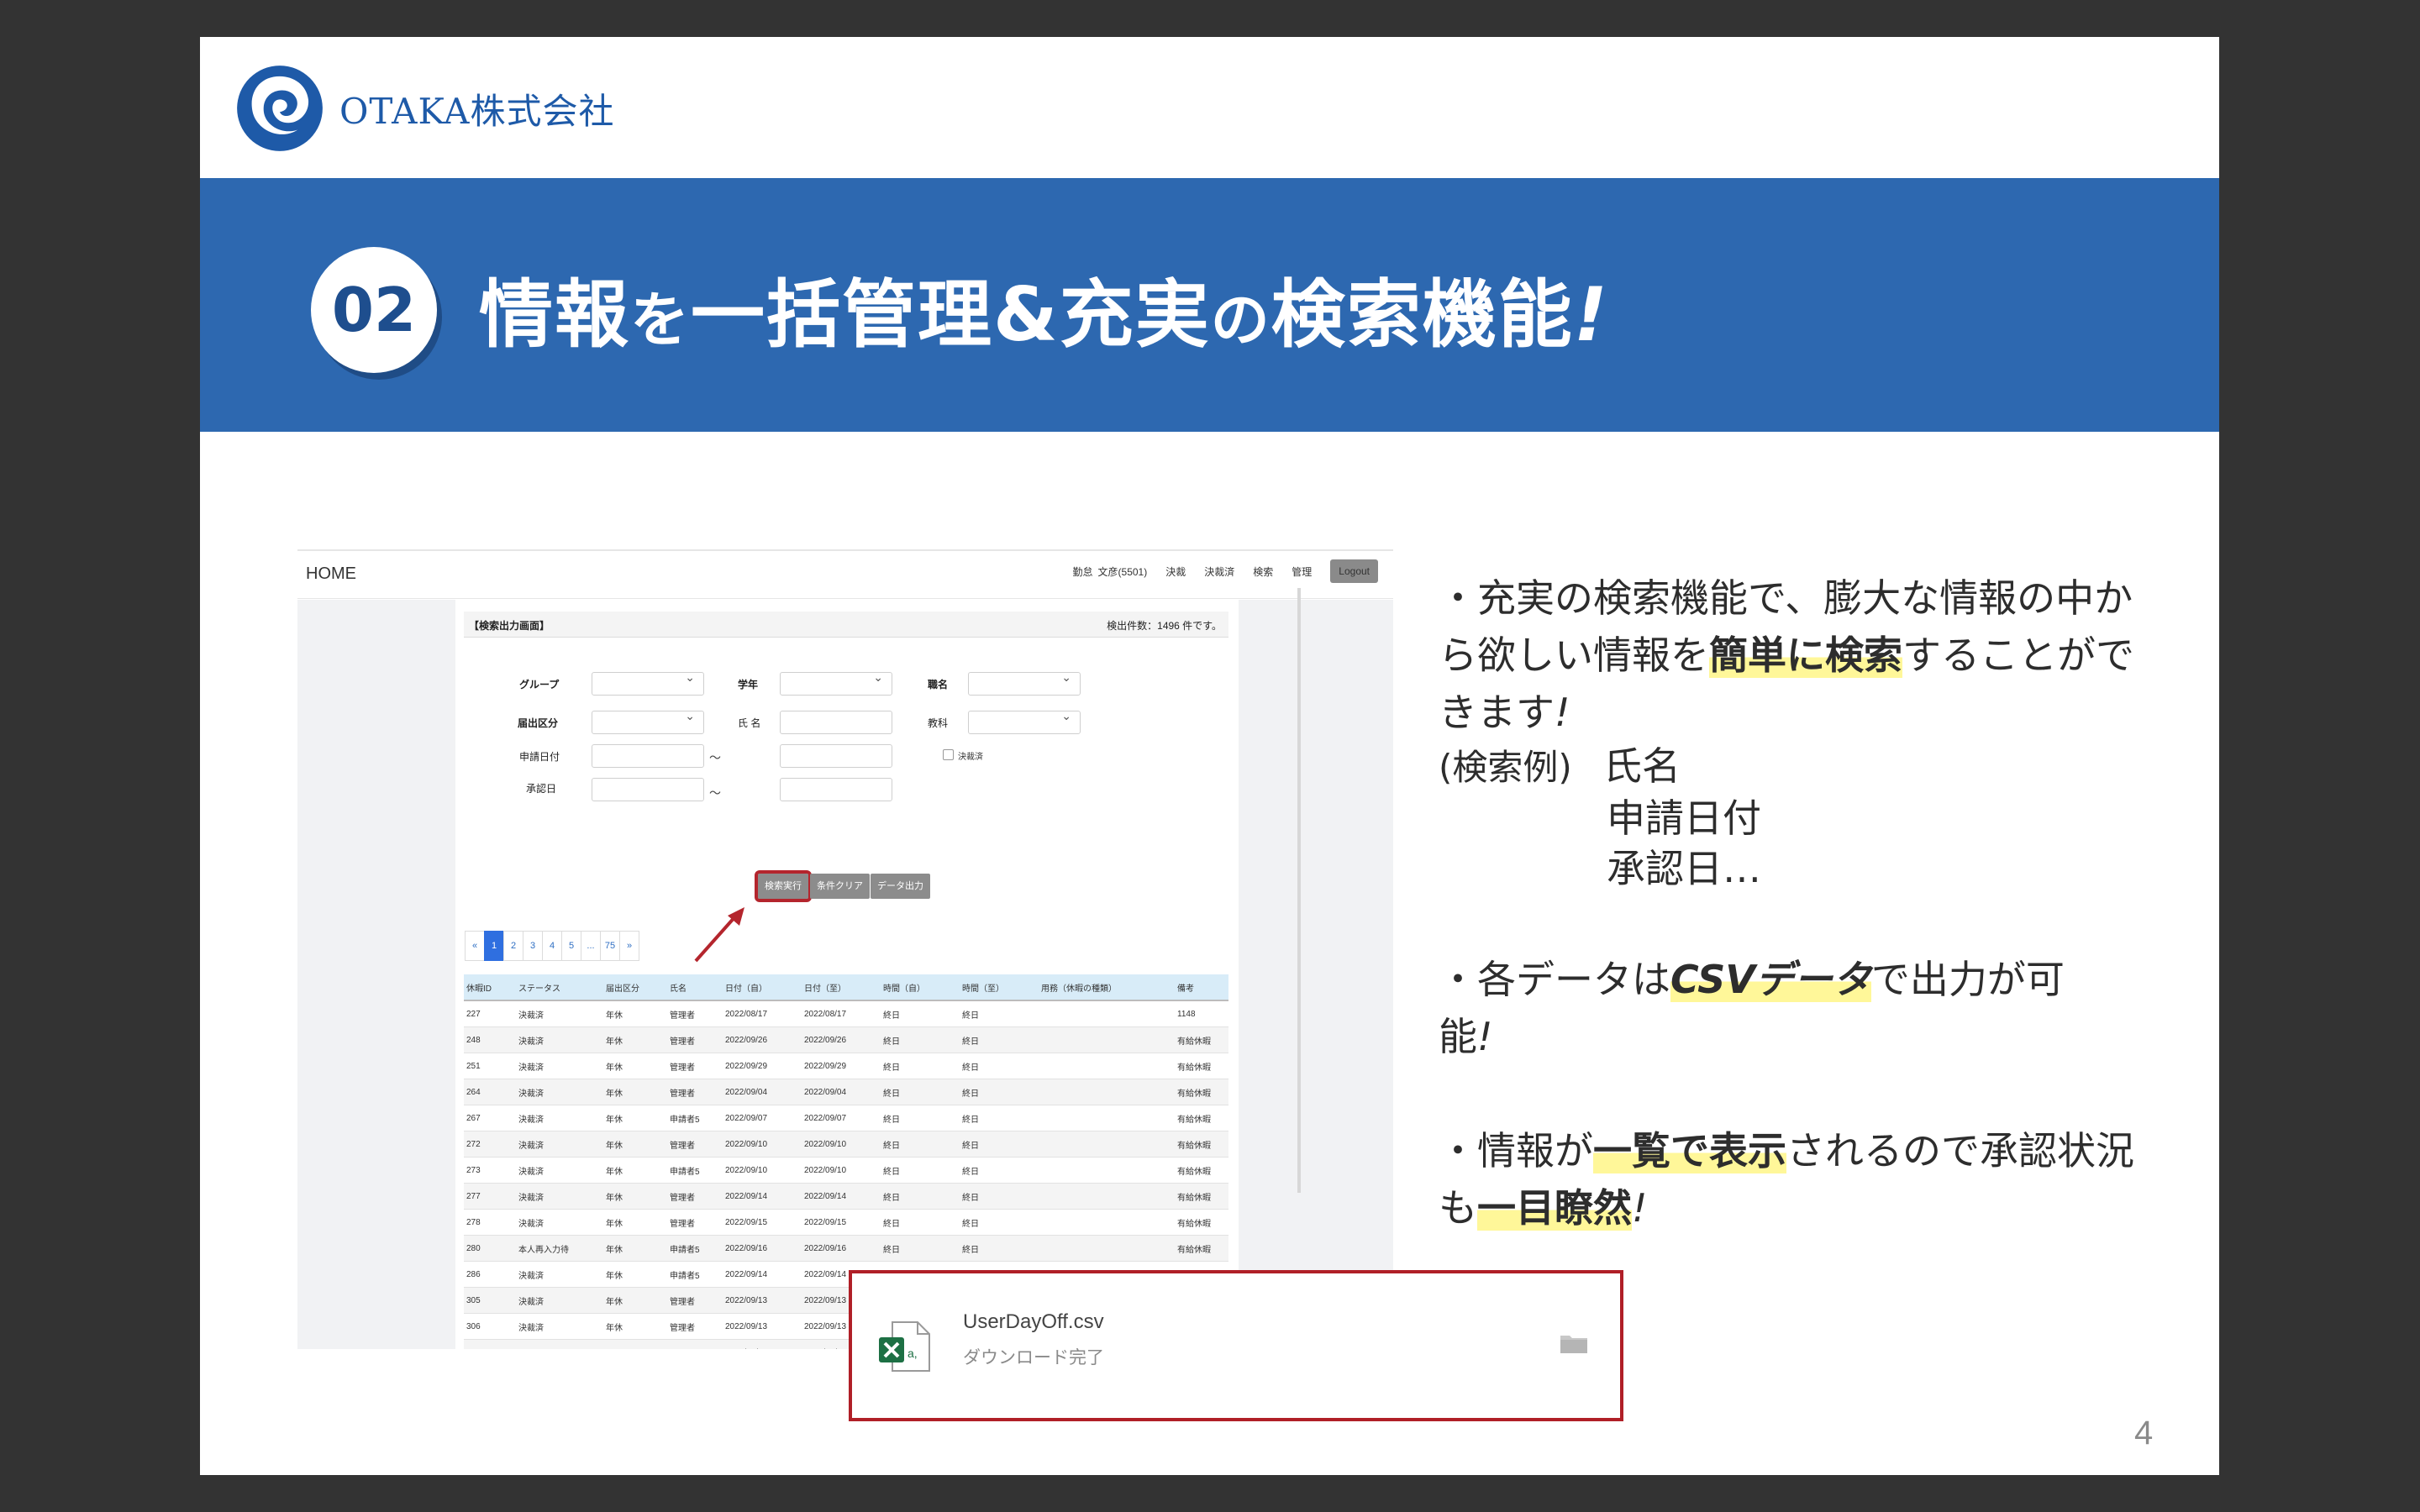 The image size is (2420, 1512). What do you see at coordinates (836, 683) in the screenshot?
I see `grade-select` at bounding box center [836, 683].